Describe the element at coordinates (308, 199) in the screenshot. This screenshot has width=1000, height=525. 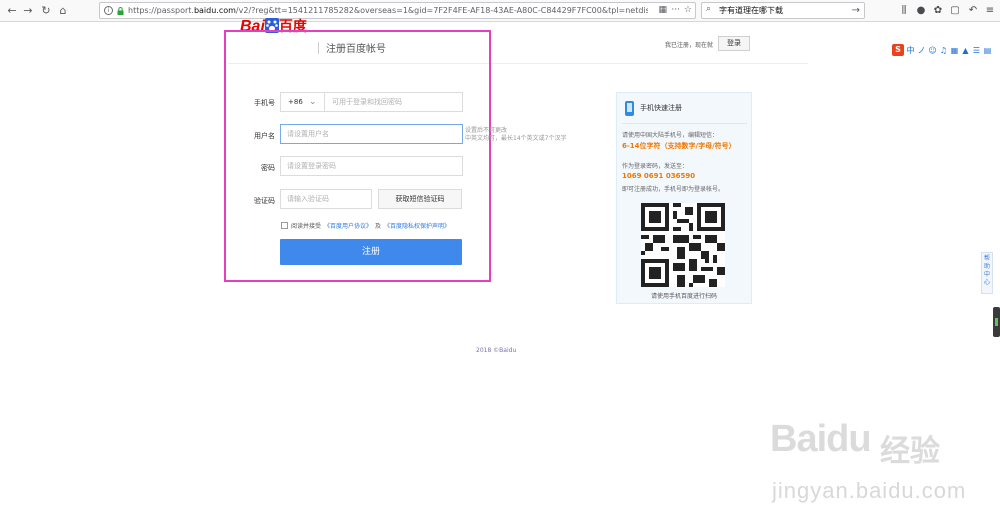
I see `captcha-placeholder: 请输入验证码` at that location.